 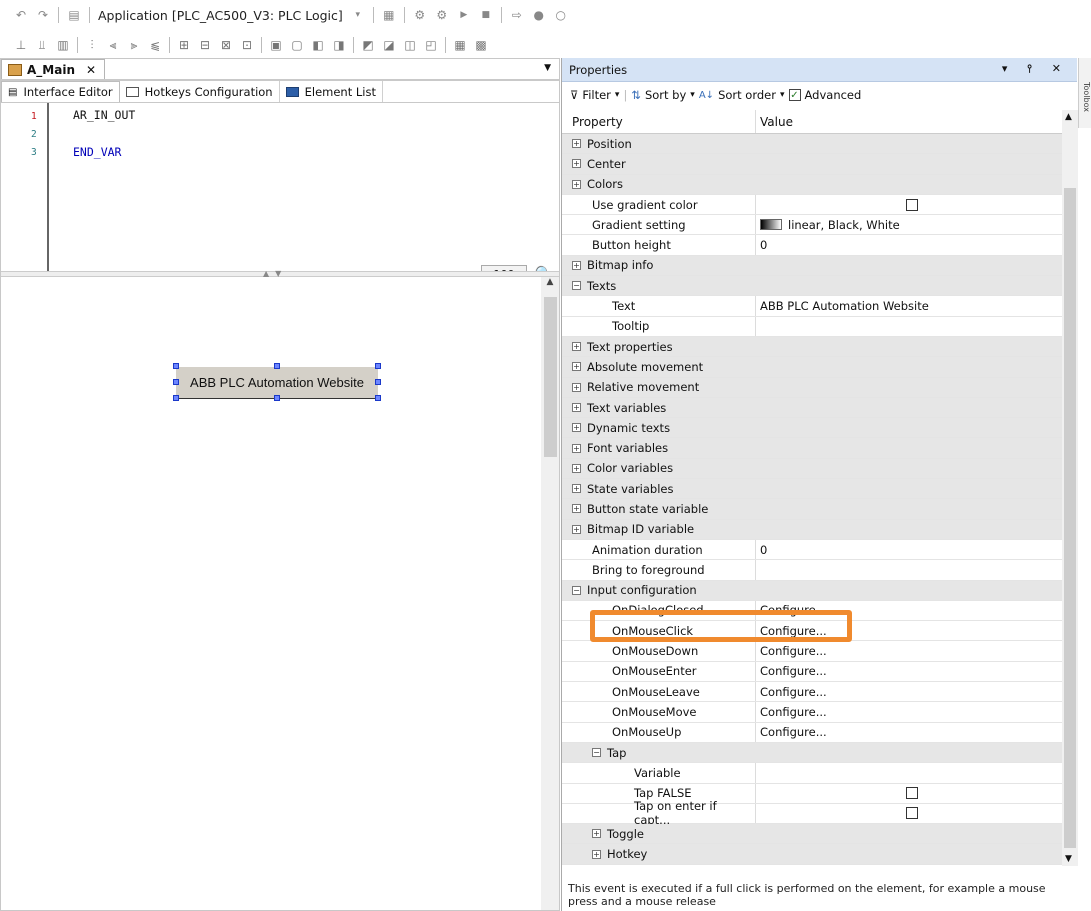 What do you see at coordinates (410, 45) in the screenshot?
I see `forward-icon: ◫` at bounding box center [410, 45].